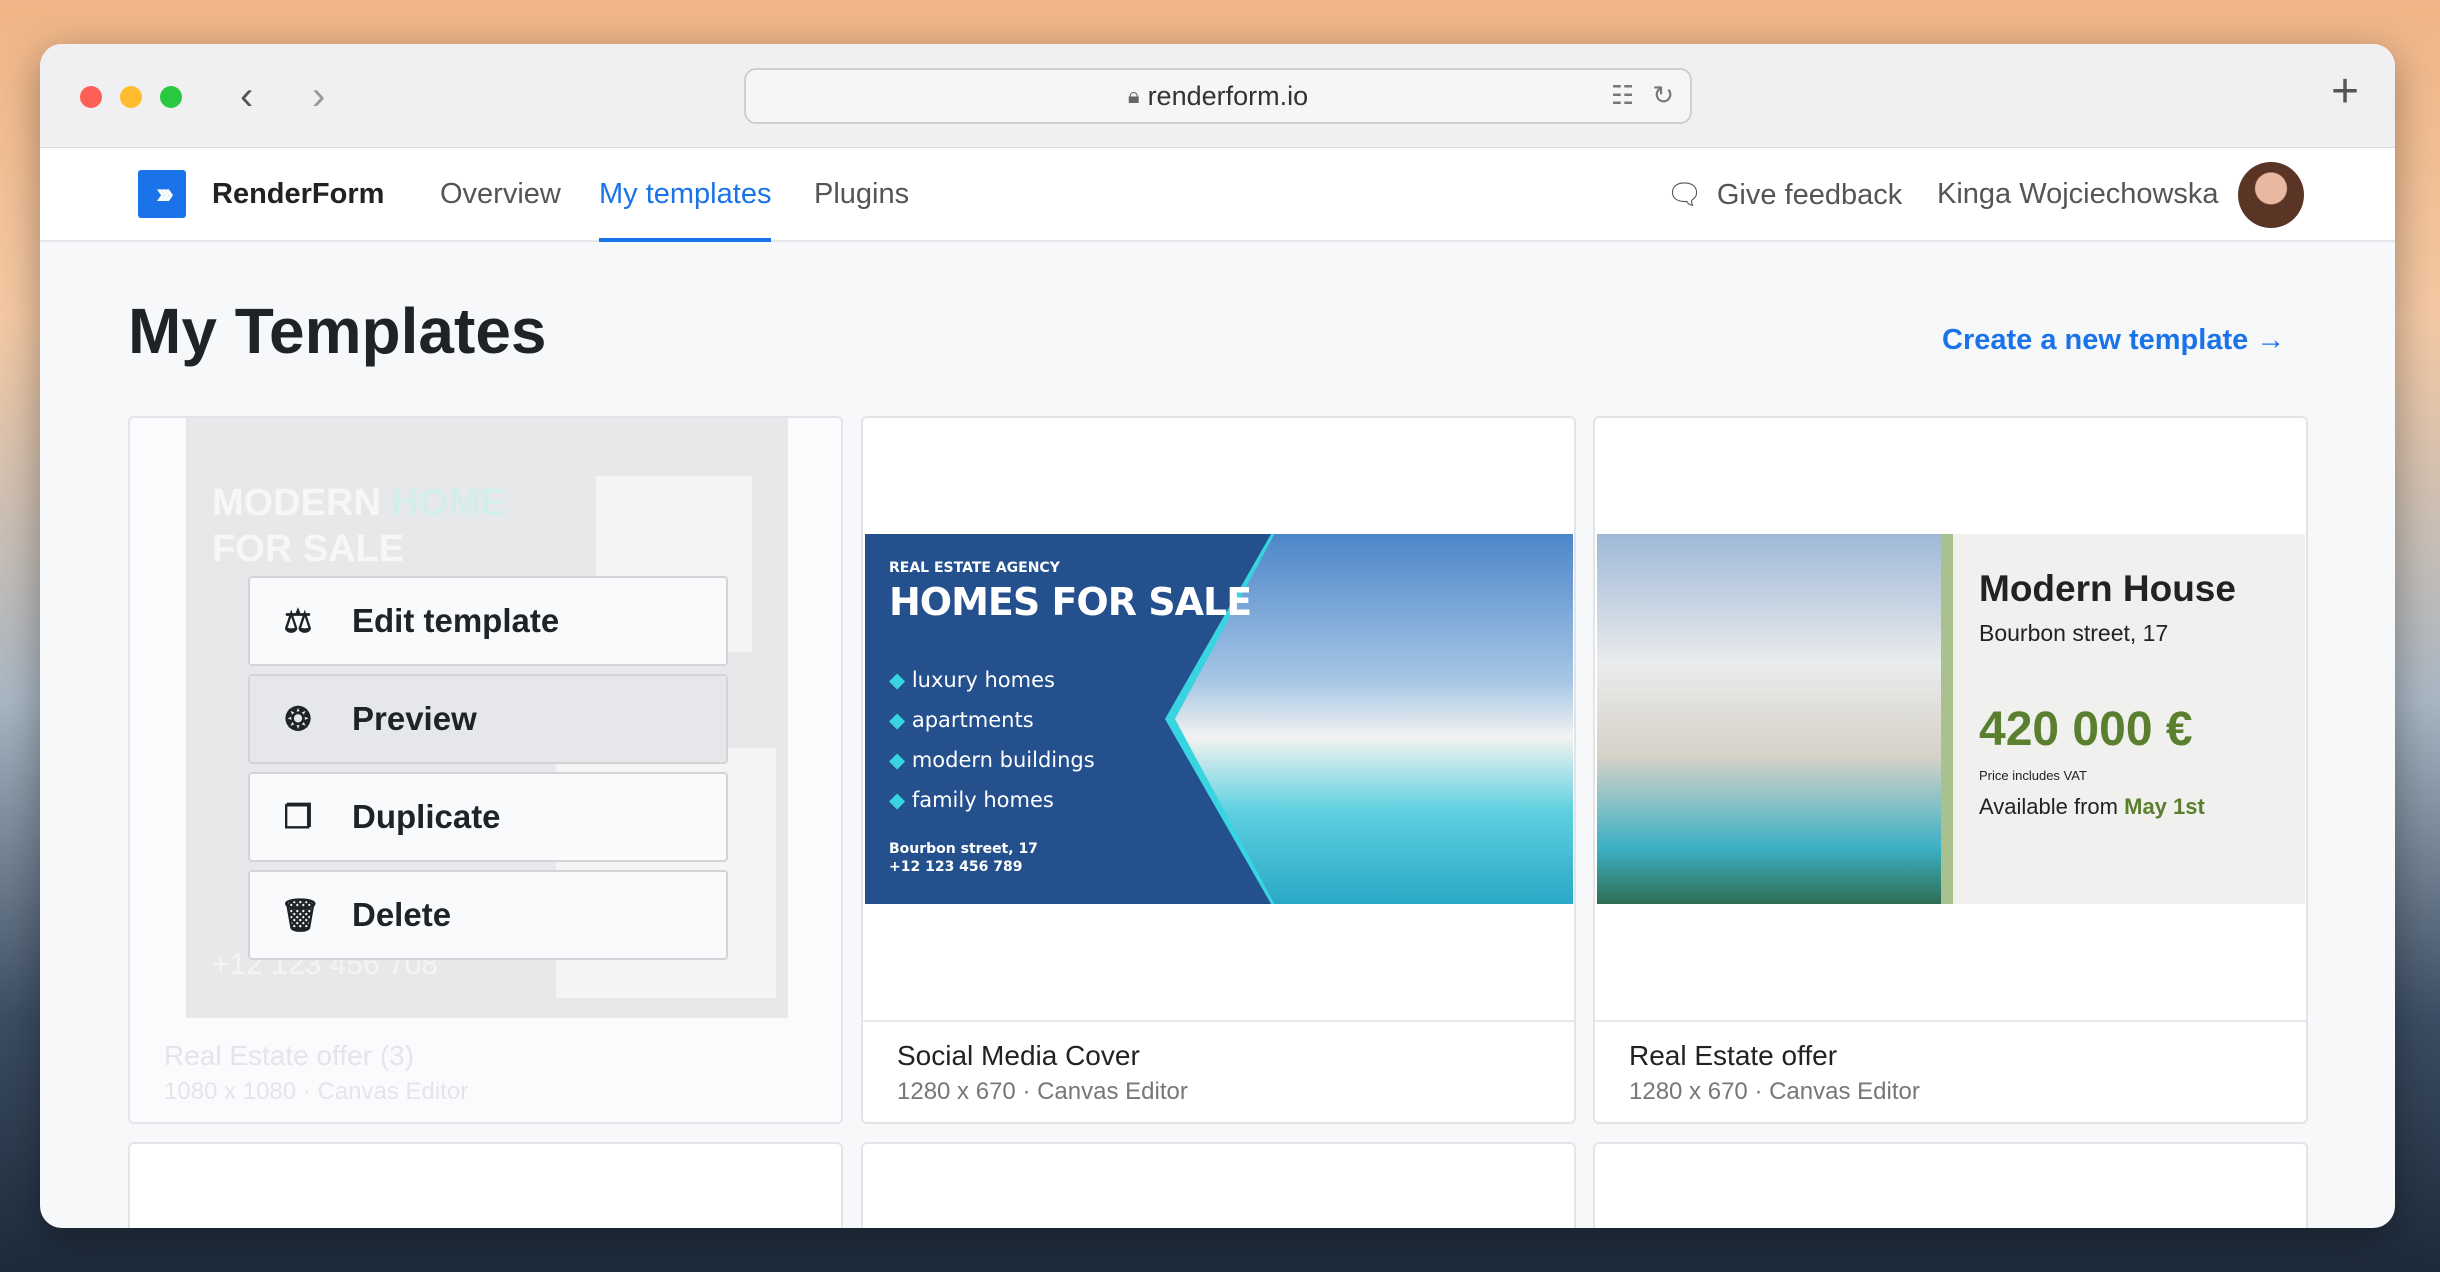 This screenshot has width=2440, height=1272. Describe the element at coordinates (318, 96) in the screenshot. I see `forward-icon: ›` at that location.